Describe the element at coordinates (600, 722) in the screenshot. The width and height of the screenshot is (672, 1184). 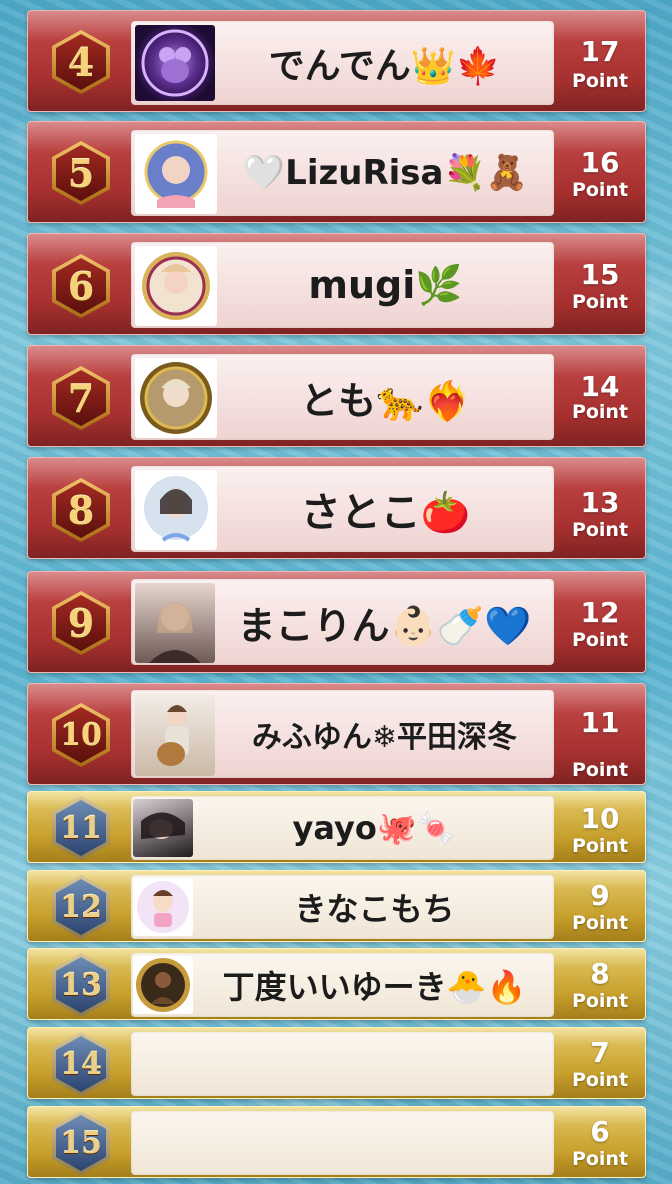
I see `points-value: 11` at that location.